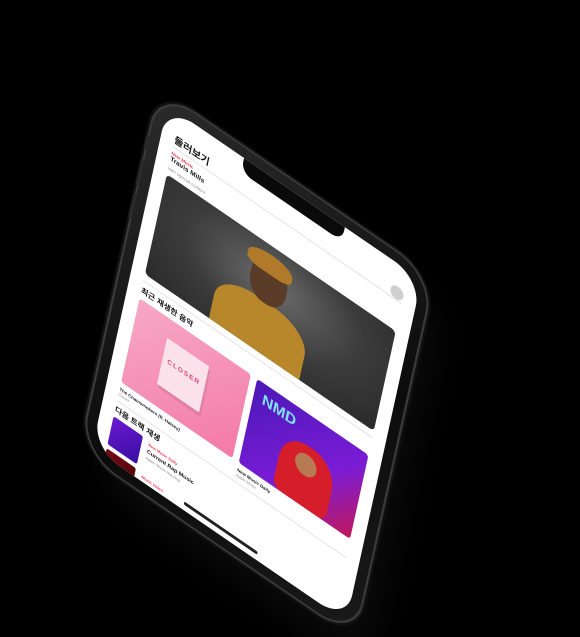 Image resolution: width=580 pixels, height=637 pixels. What do you see at coordinates (146, 141) in the screenshot?
I see `mute-switch` at bounding box center [146, 141].